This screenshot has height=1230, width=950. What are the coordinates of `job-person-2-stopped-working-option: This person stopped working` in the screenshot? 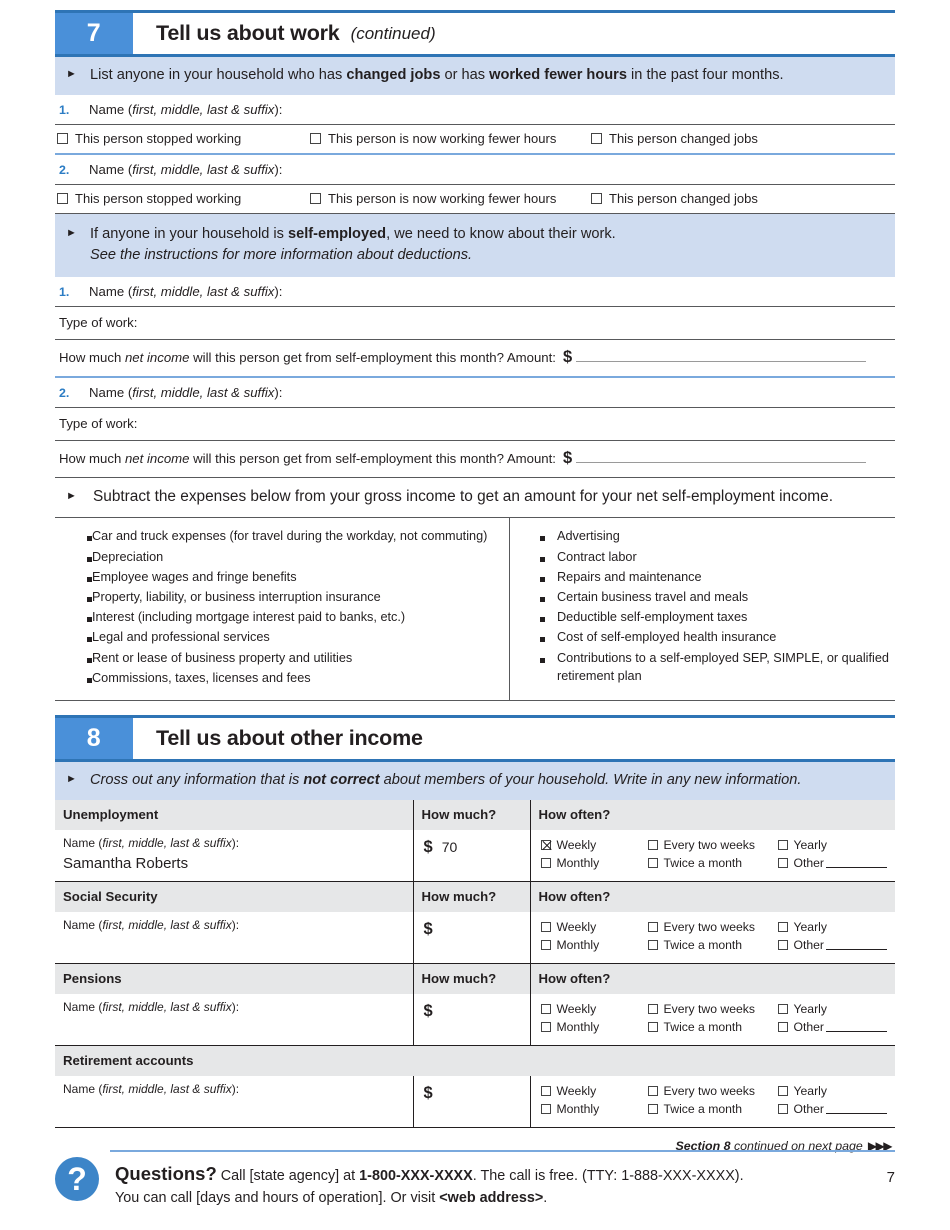 It's located at (183, 198).